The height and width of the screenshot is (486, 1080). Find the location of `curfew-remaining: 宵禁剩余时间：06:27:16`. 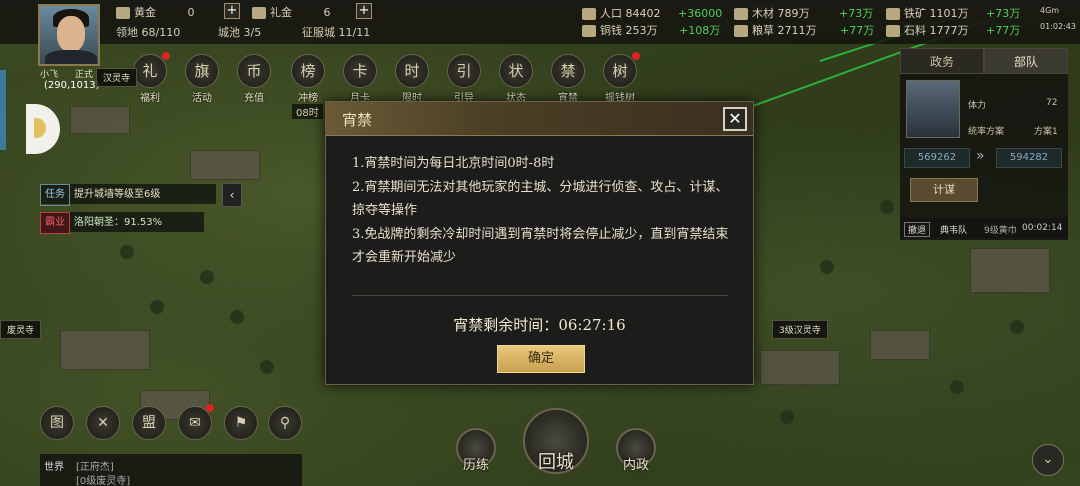

curfew-remaining: 宵禁剩余时间：06:27:16 is located at coordinates (539, 325).